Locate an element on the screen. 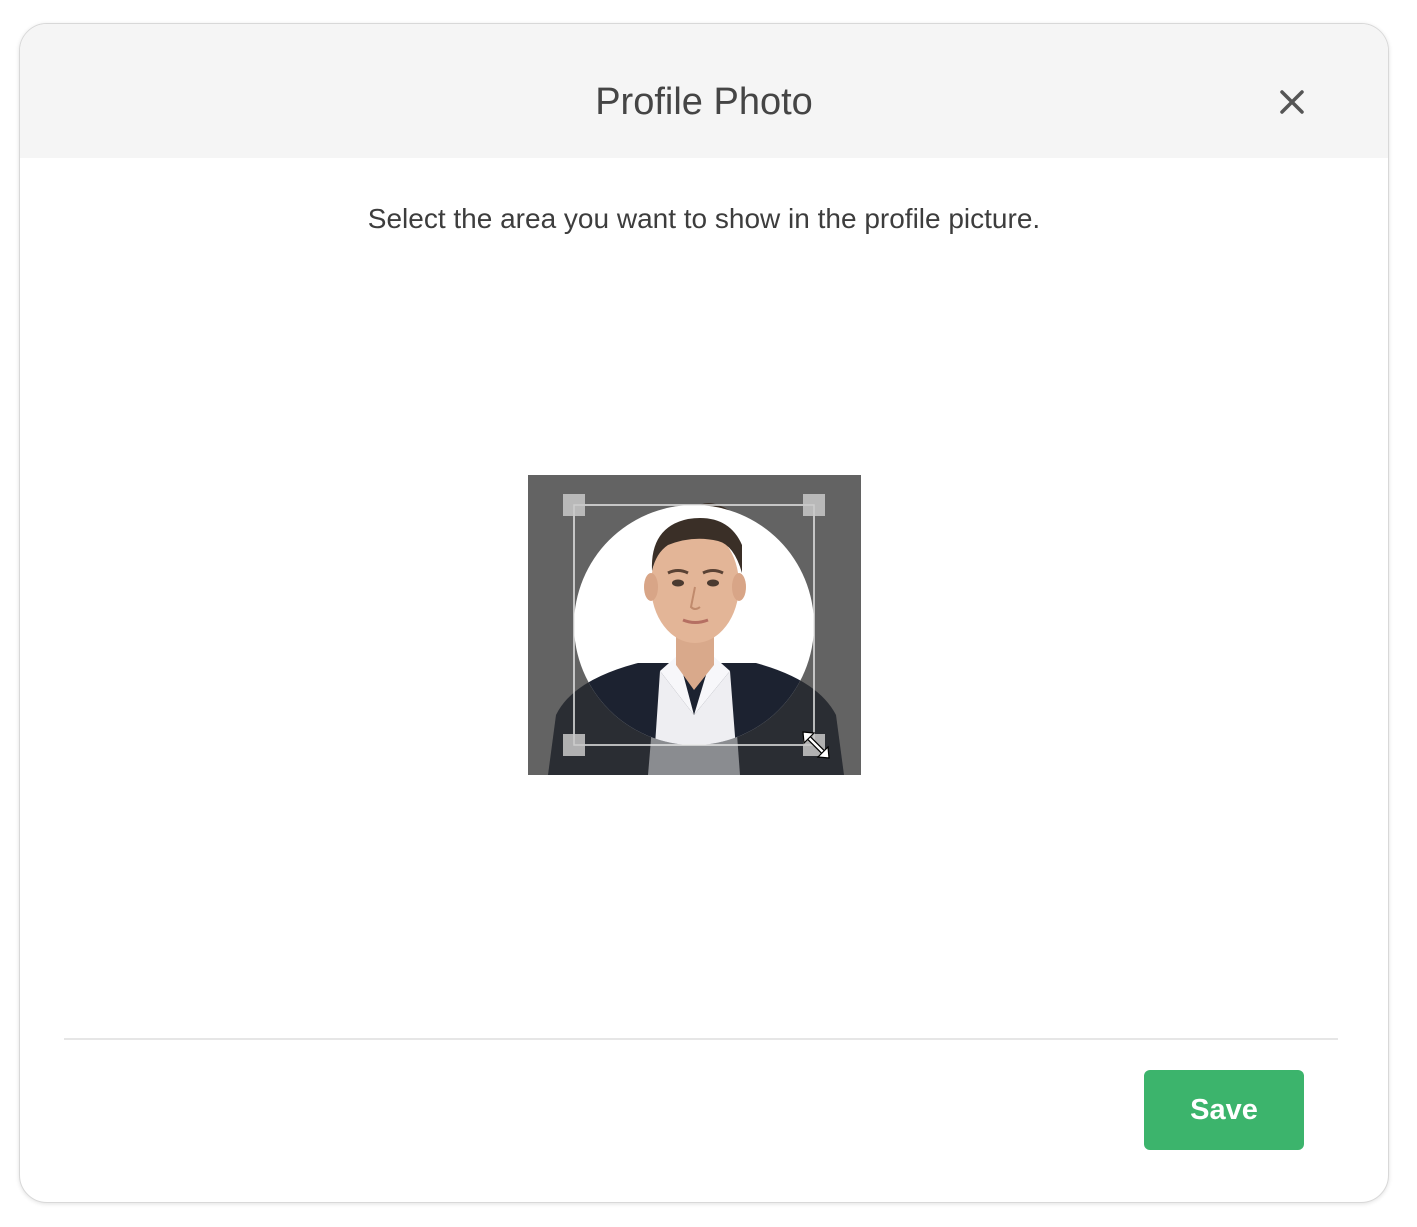 This screenshot has height=1227, width=1417. dialog-title: Profile Photo is located at coordinates (704, 102).